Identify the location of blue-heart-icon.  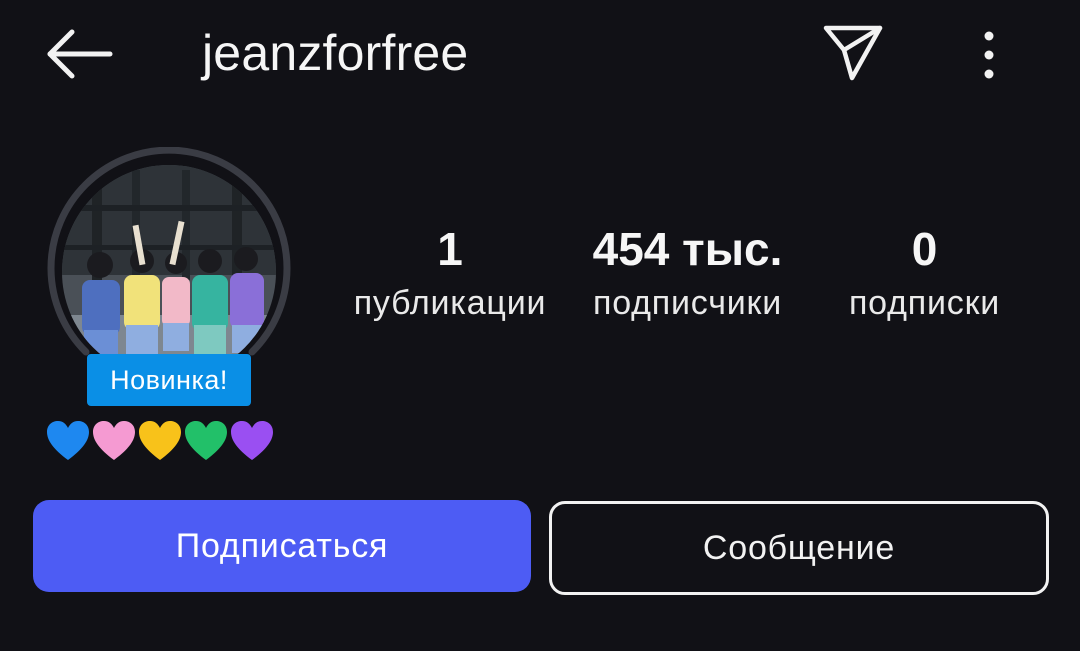
(68, 440).